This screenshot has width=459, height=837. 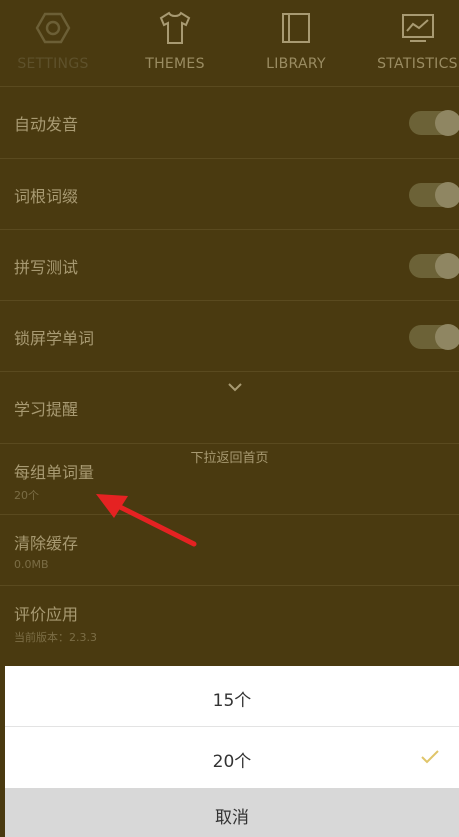 I want to click on tab-settings: SETTINGS, so click(x=53, y=43).